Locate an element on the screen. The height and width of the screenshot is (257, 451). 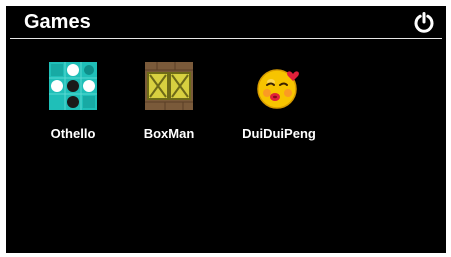
app-duiduipeng: DuiDuiPeng is located at coordinates (279, 106).